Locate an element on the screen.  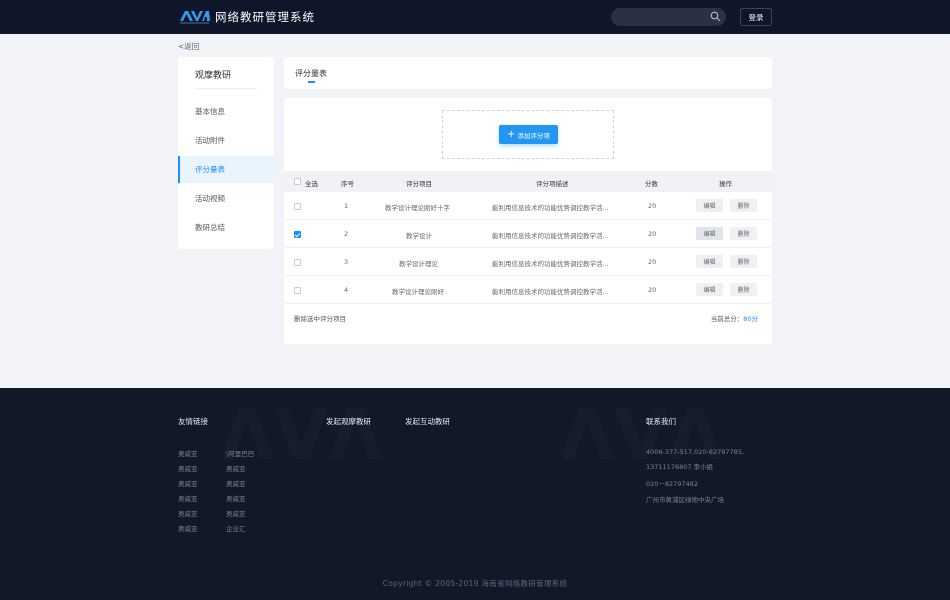
add-rating-item-button: + 添加评分项 is located at coordinates (528, 134).